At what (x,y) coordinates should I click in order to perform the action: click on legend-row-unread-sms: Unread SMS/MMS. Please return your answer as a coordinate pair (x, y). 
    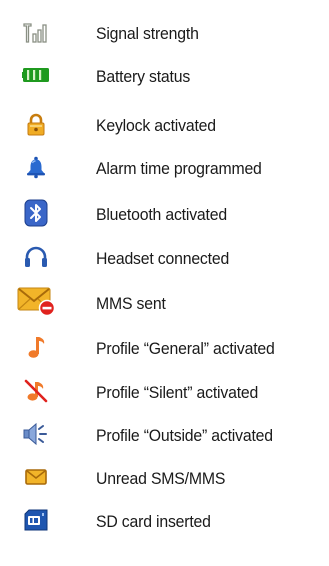
    Looking at the image, I should click on (164, 477).